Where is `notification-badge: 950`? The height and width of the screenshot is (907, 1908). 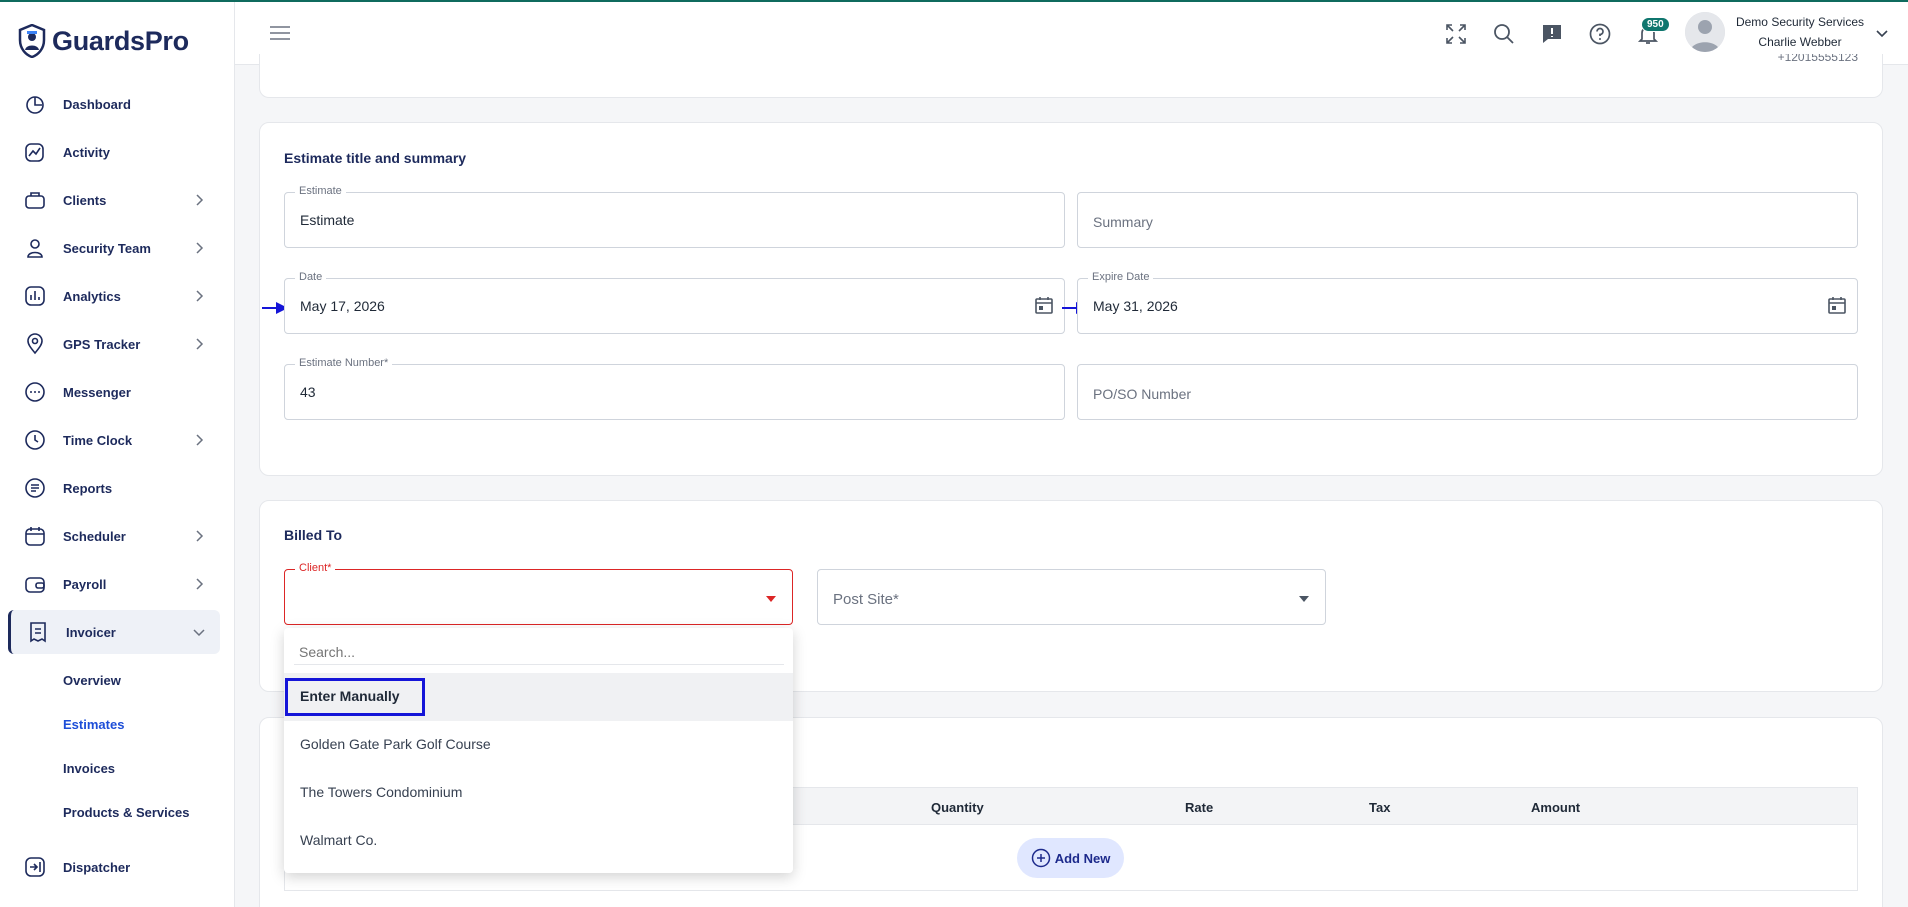
notification-badge: 950 is located at coordinates (1655, 24).